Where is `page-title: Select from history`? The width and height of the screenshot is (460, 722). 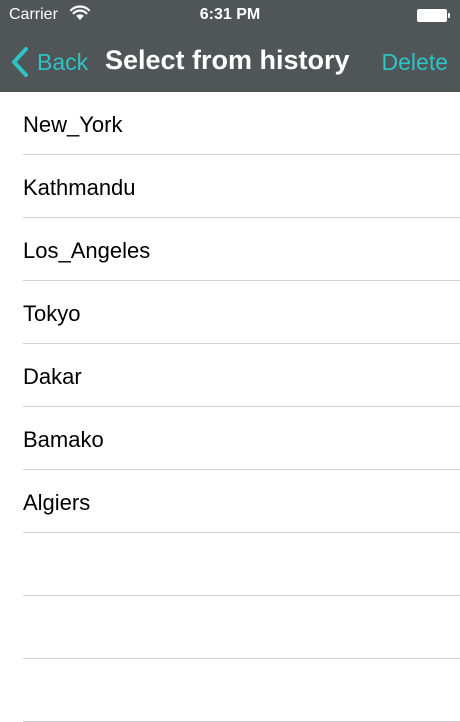 page-title: Select from history is located at coordinates (227, 60).